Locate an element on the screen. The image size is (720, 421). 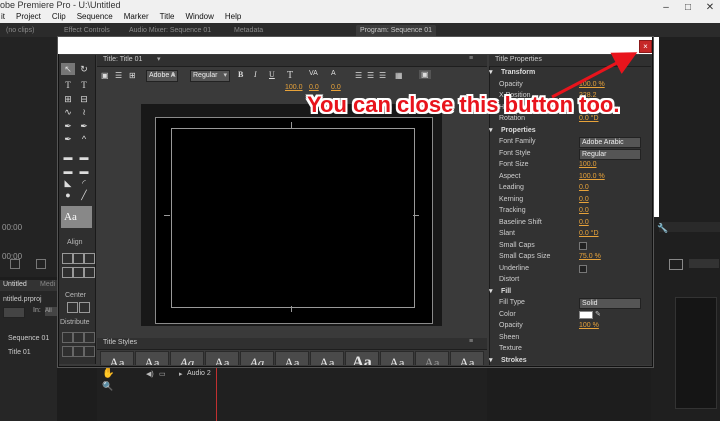
hand-icon: ✋ is located at coordinates (108, 373).